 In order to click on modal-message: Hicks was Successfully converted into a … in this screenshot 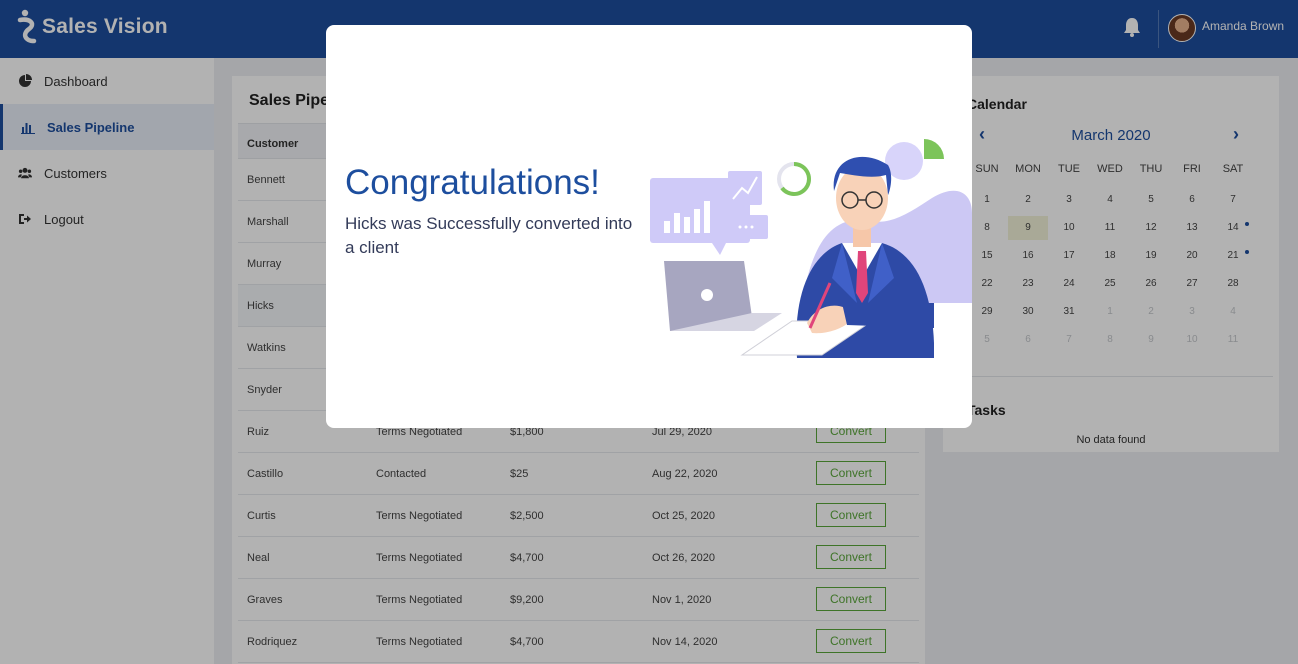, I will do `click(489, 235)`.